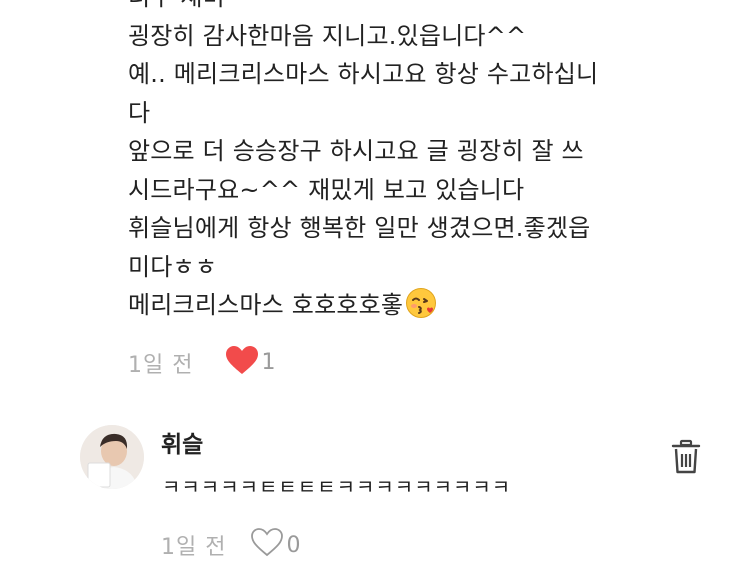 Image resolution: width=750 pixels, height=562 pixels. What do you see at coordinates (268, 362) in the screenshot?
I see `like-count: 1` at bounding box center [268, 362].